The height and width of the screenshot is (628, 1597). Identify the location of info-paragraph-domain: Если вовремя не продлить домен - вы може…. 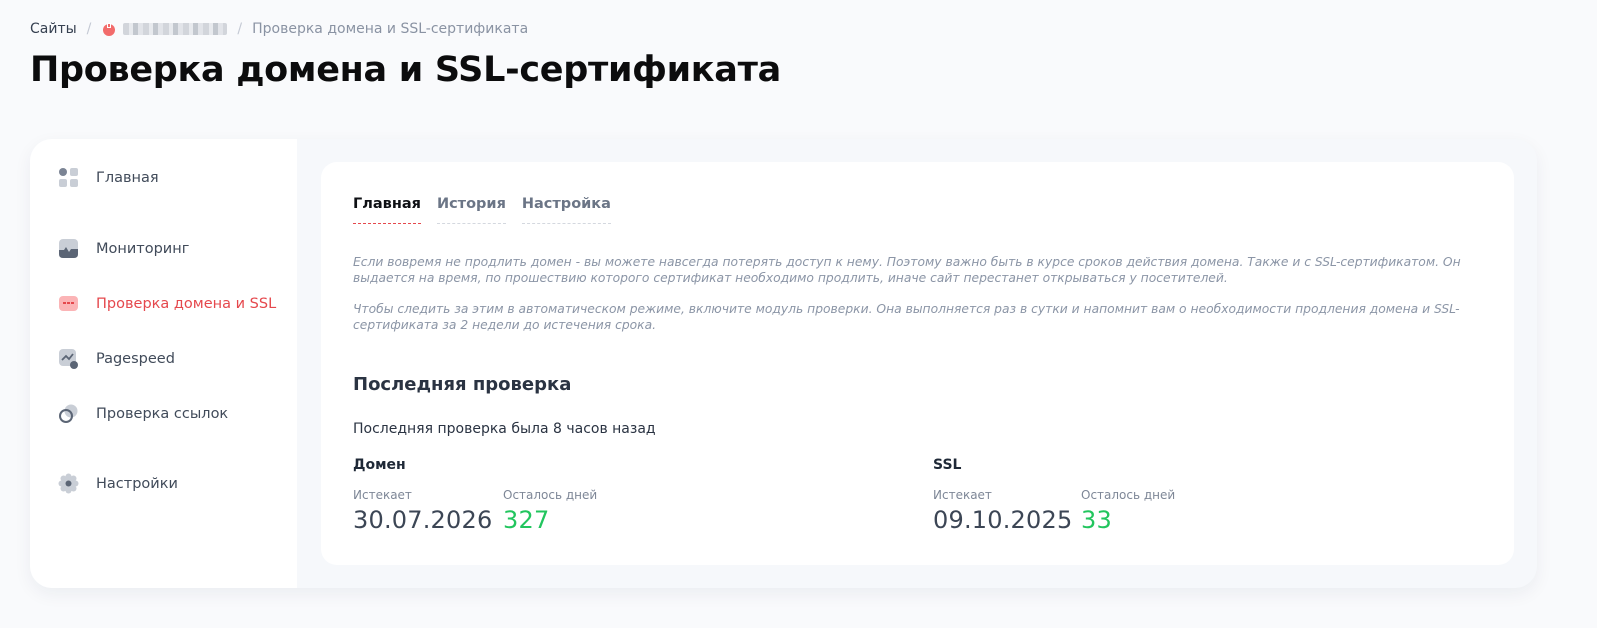
(907, 270).